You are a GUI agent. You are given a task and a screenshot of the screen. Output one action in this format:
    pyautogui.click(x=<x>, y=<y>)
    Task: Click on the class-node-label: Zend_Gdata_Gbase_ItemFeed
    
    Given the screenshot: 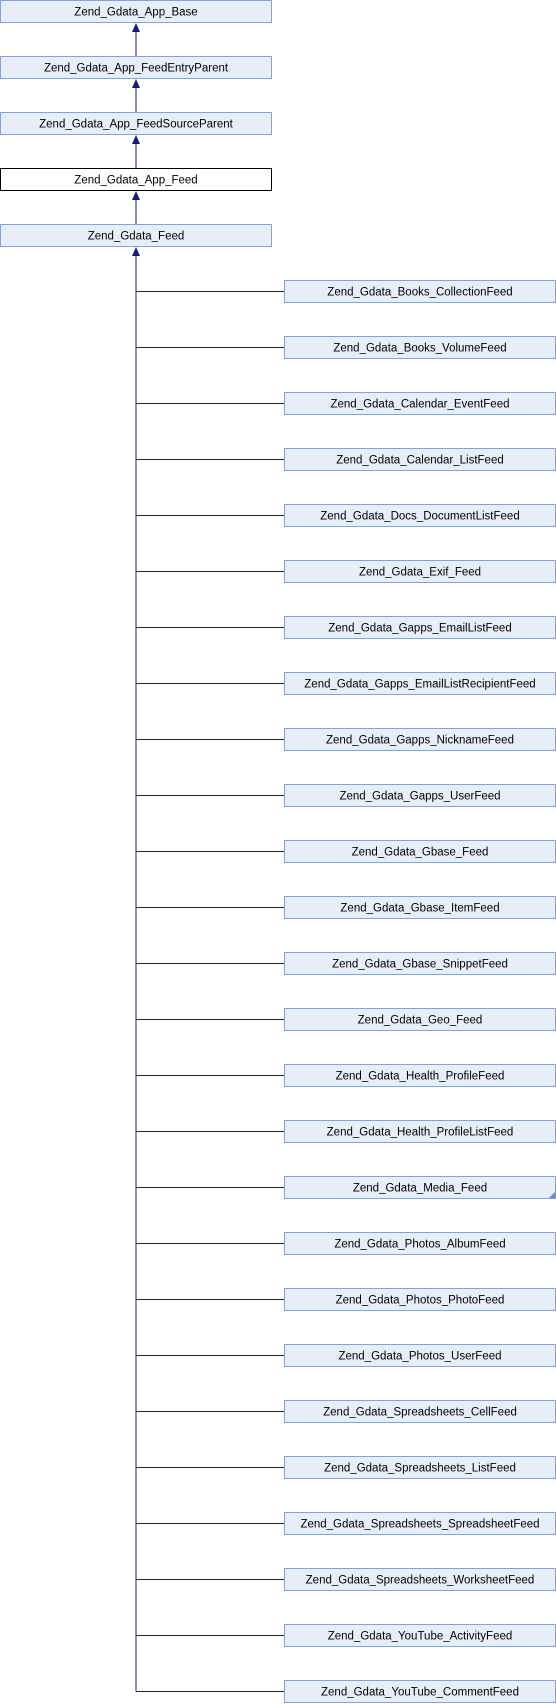 What is the action you would take?
    pyautogui.click(x=419, y=909)
    